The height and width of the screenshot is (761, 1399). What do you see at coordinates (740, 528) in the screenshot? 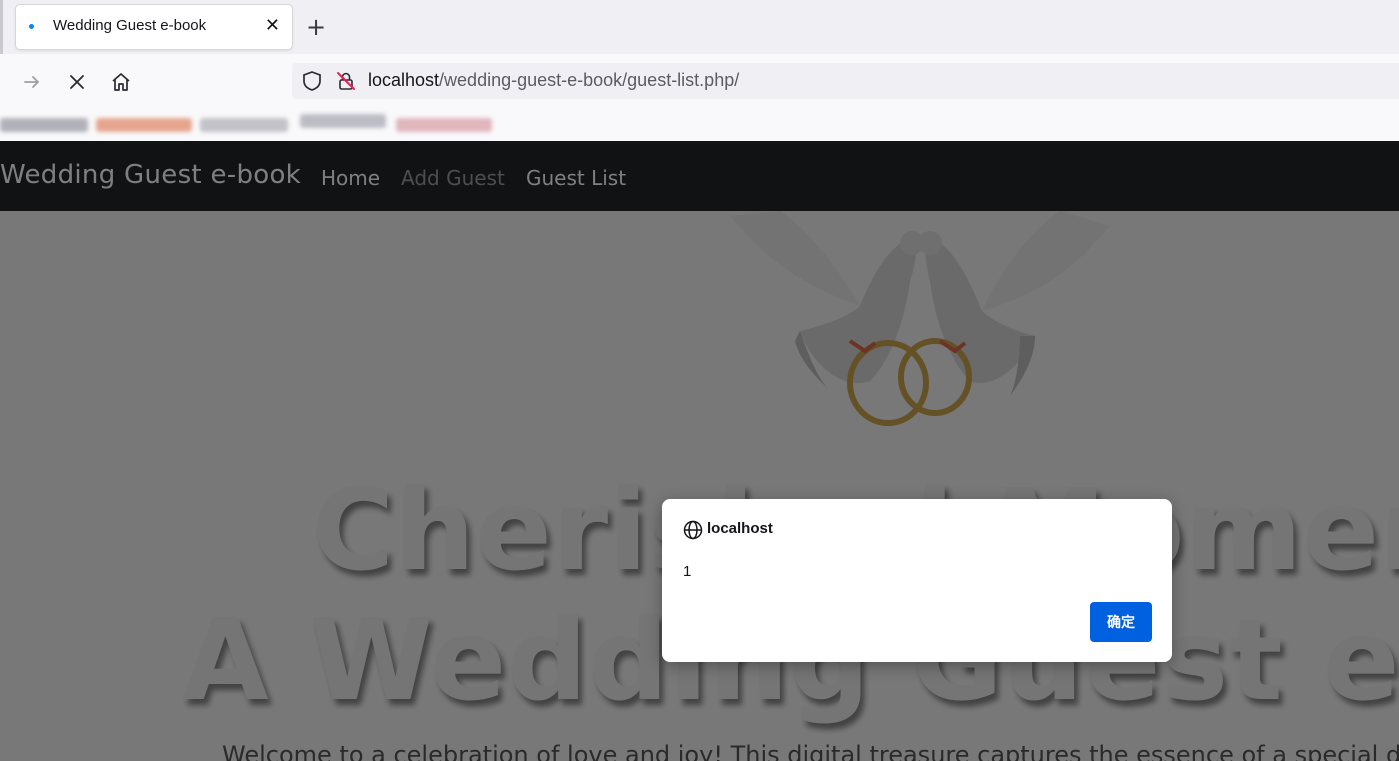
I see `dialog-origin: localhost` at bounding box center [740, 528].